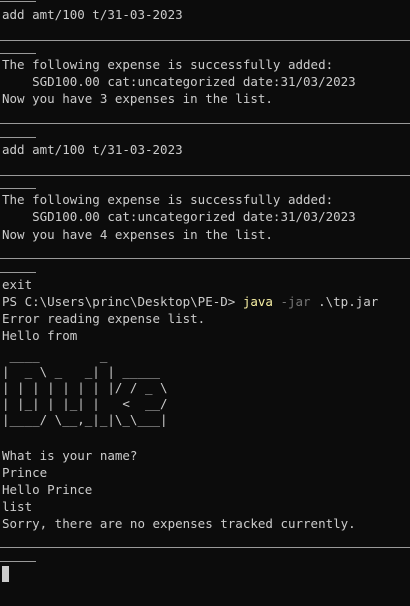  I want to click on command-flag: -jar, so click(291, 301).